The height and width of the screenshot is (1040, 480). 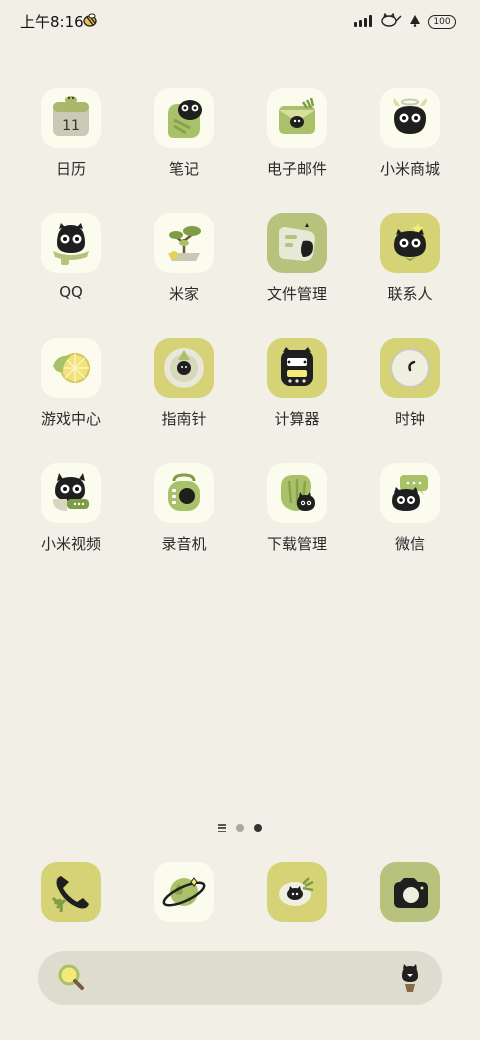 I want to click on contacts-icon, so click(x=410, y=243).